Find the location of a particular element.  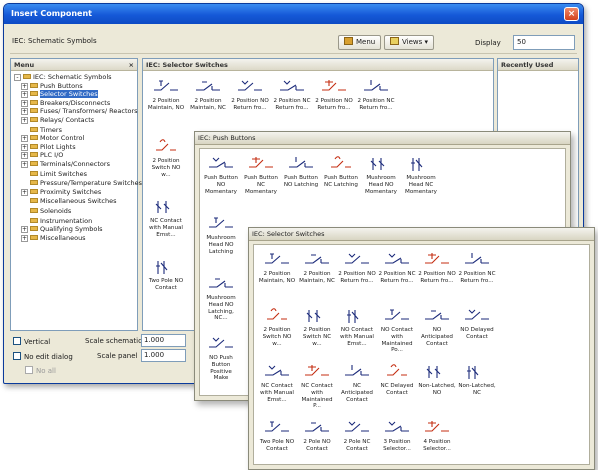

main-symbol-item: Two Pole NO Contact is located at coordinates (166, 274).